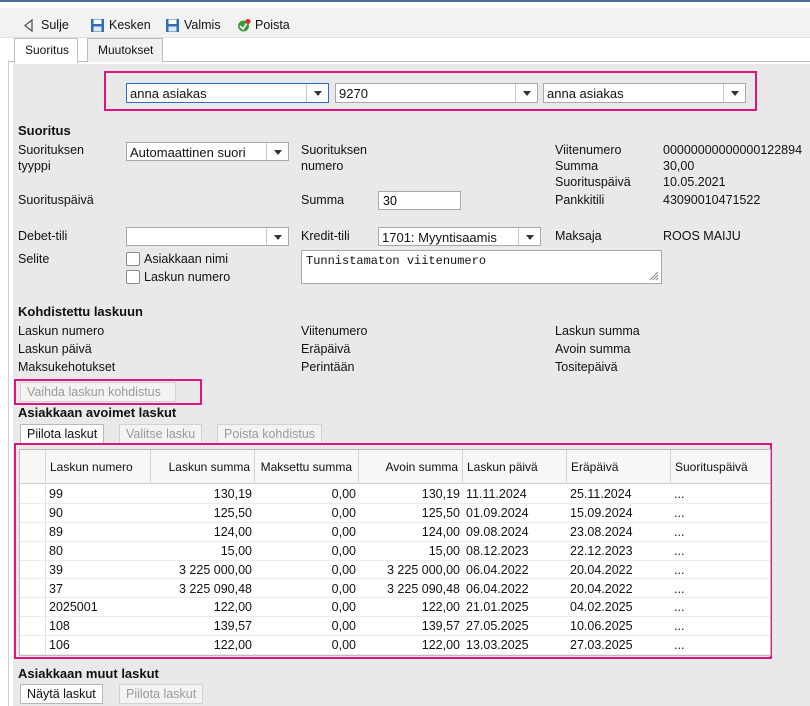  What do you see at coordinates (193, 25) in the screenshot?
I see `done-button: Valmis` at bounding box center [193, 25].